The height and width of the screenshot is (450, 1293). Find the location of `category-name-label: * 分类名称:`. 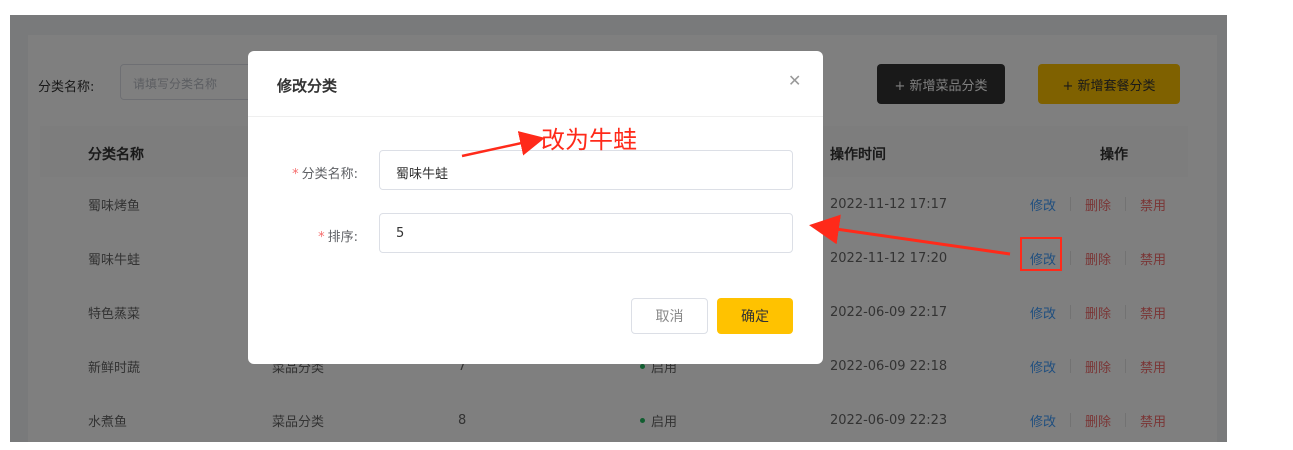

category-name-label: * 分类名称: is located at coordinates (303, 172).